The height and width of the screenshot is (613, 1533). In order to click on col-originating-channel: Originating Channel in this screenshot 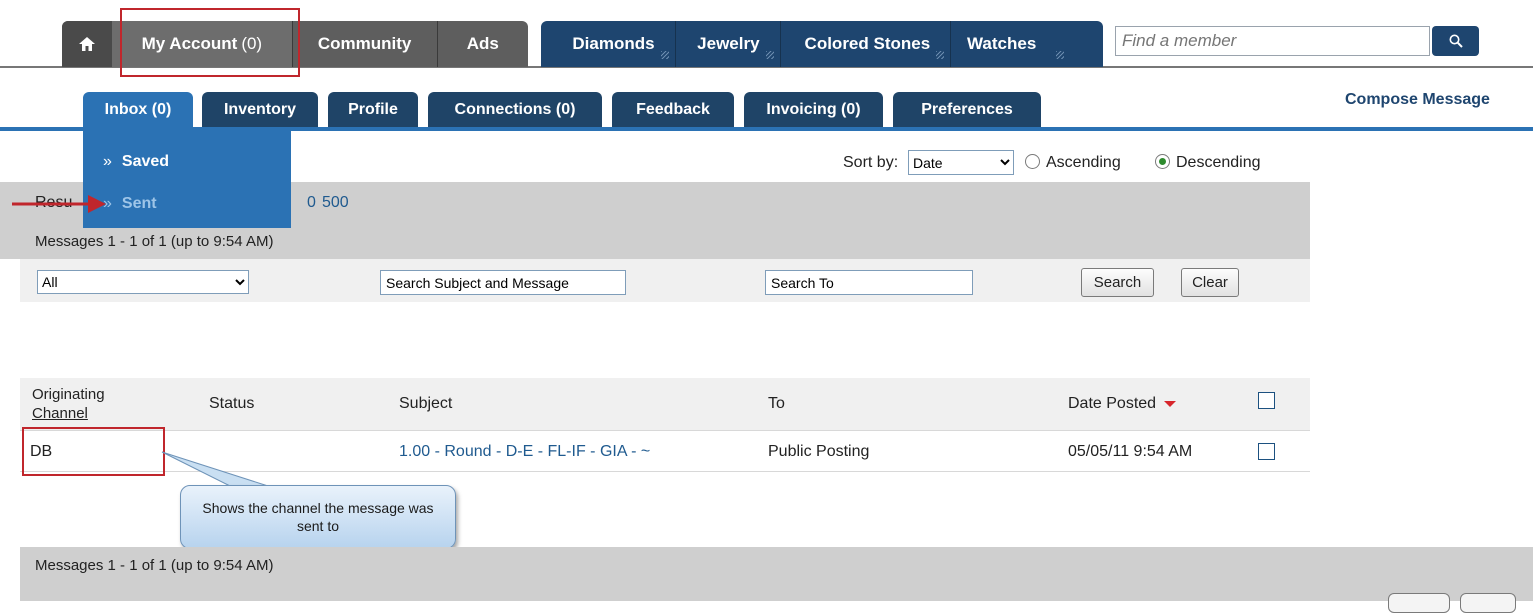, I will do `click(68, 404)`.